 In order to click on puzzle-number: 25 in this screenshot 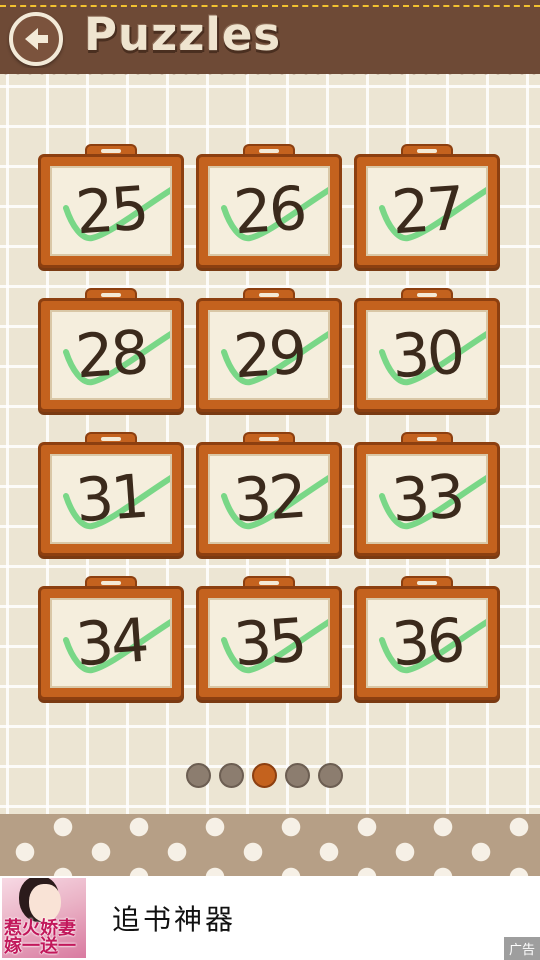, I will do `click(111, 211)`.